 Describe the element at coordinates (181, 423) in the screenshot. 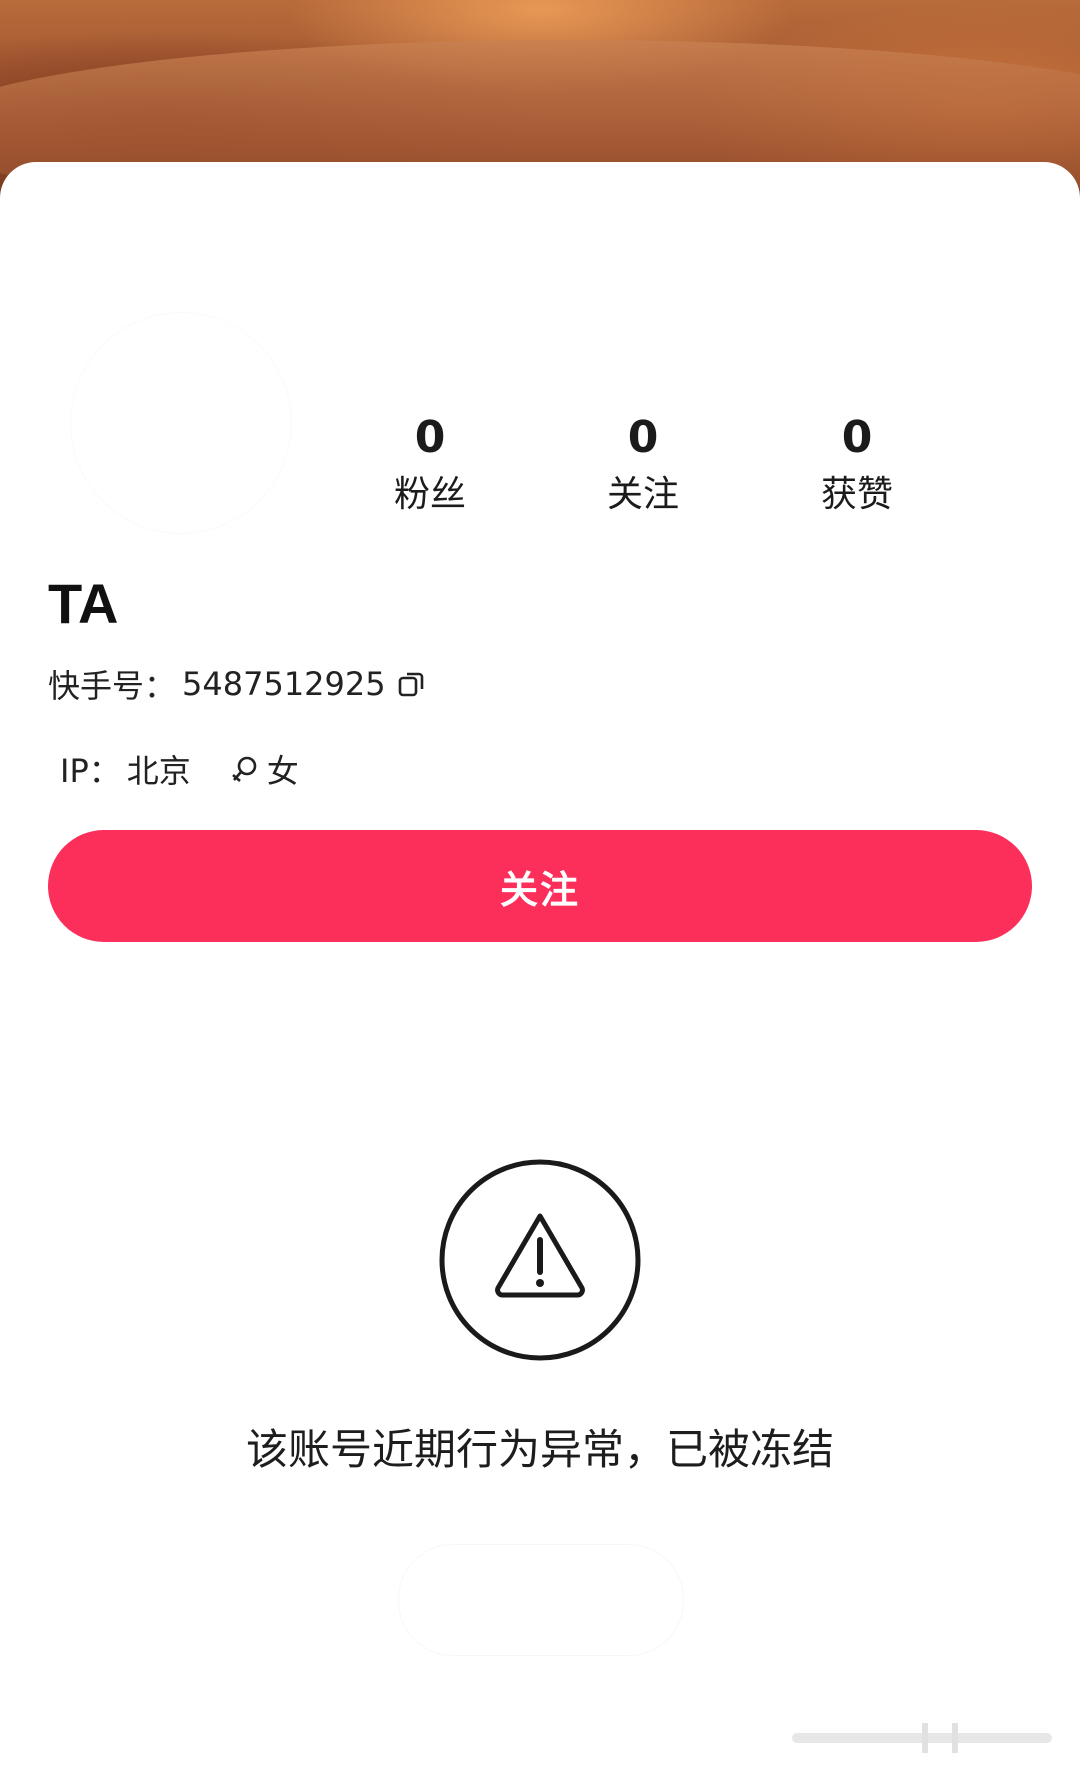

I see `avatar` at that location.